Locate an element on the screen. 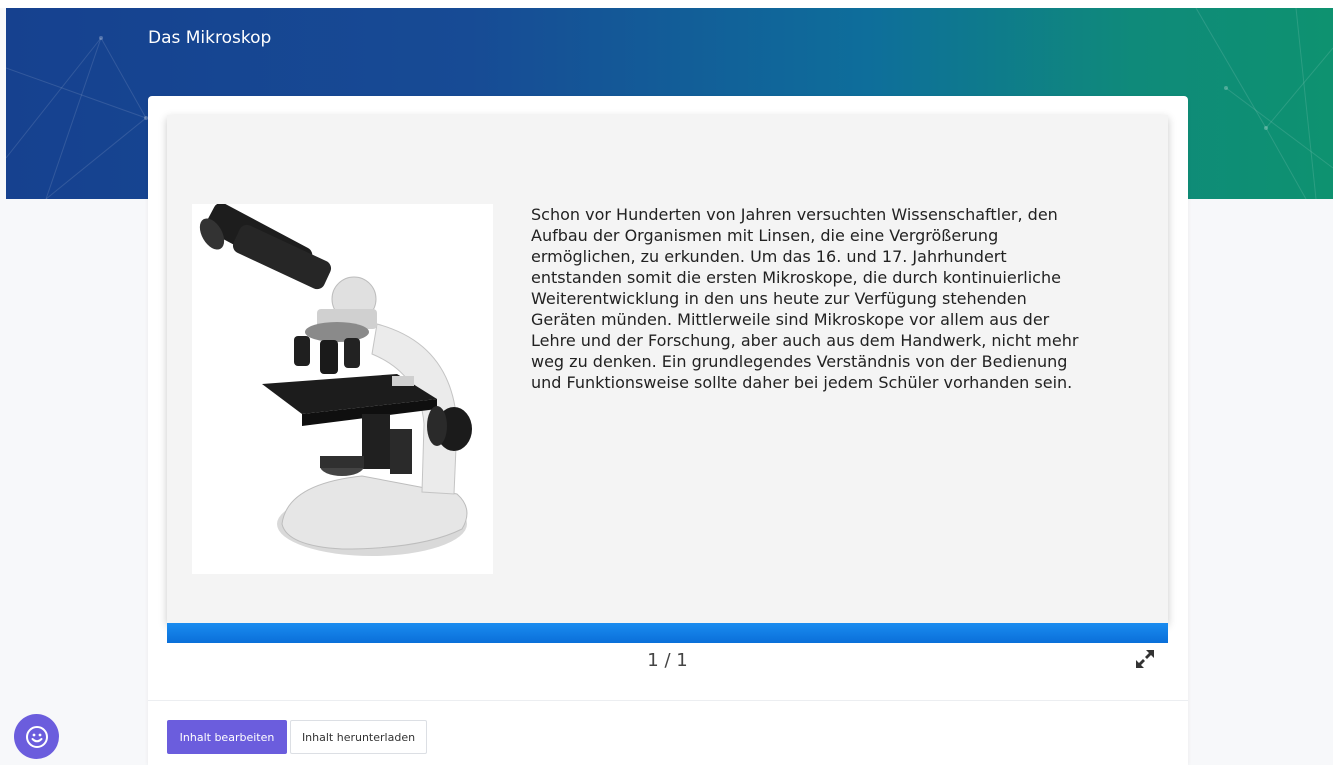 Image resolution: width=1333 pixels, height=765 pixels. feedback-button is located at coordinates (36, 736).